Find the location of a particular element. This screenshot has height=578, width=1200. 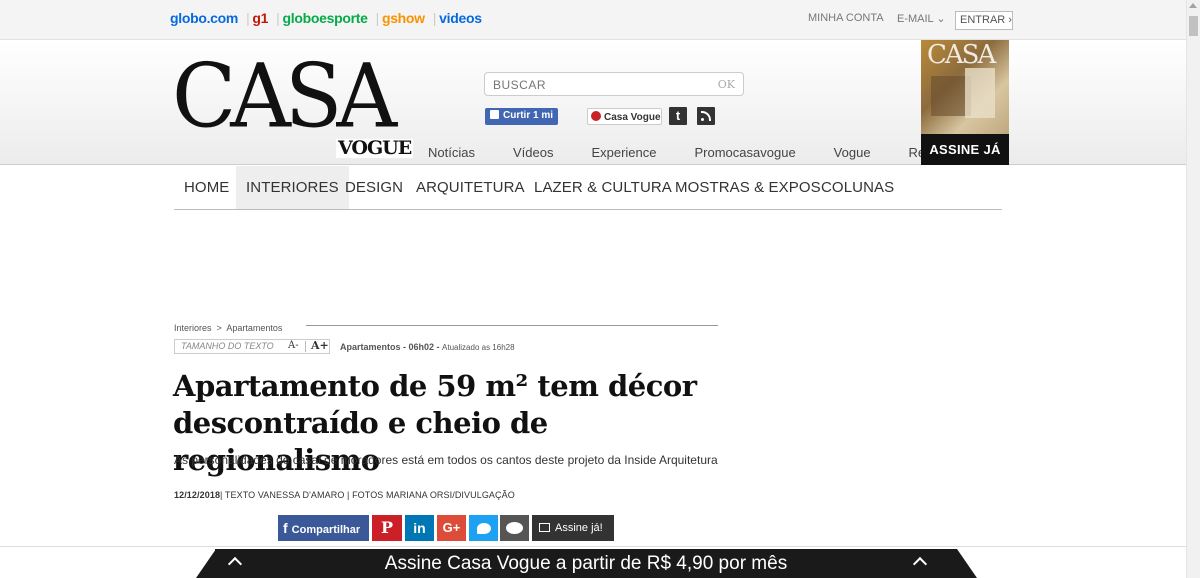

comment-bubble-icon is located at coordinates (514, 528).